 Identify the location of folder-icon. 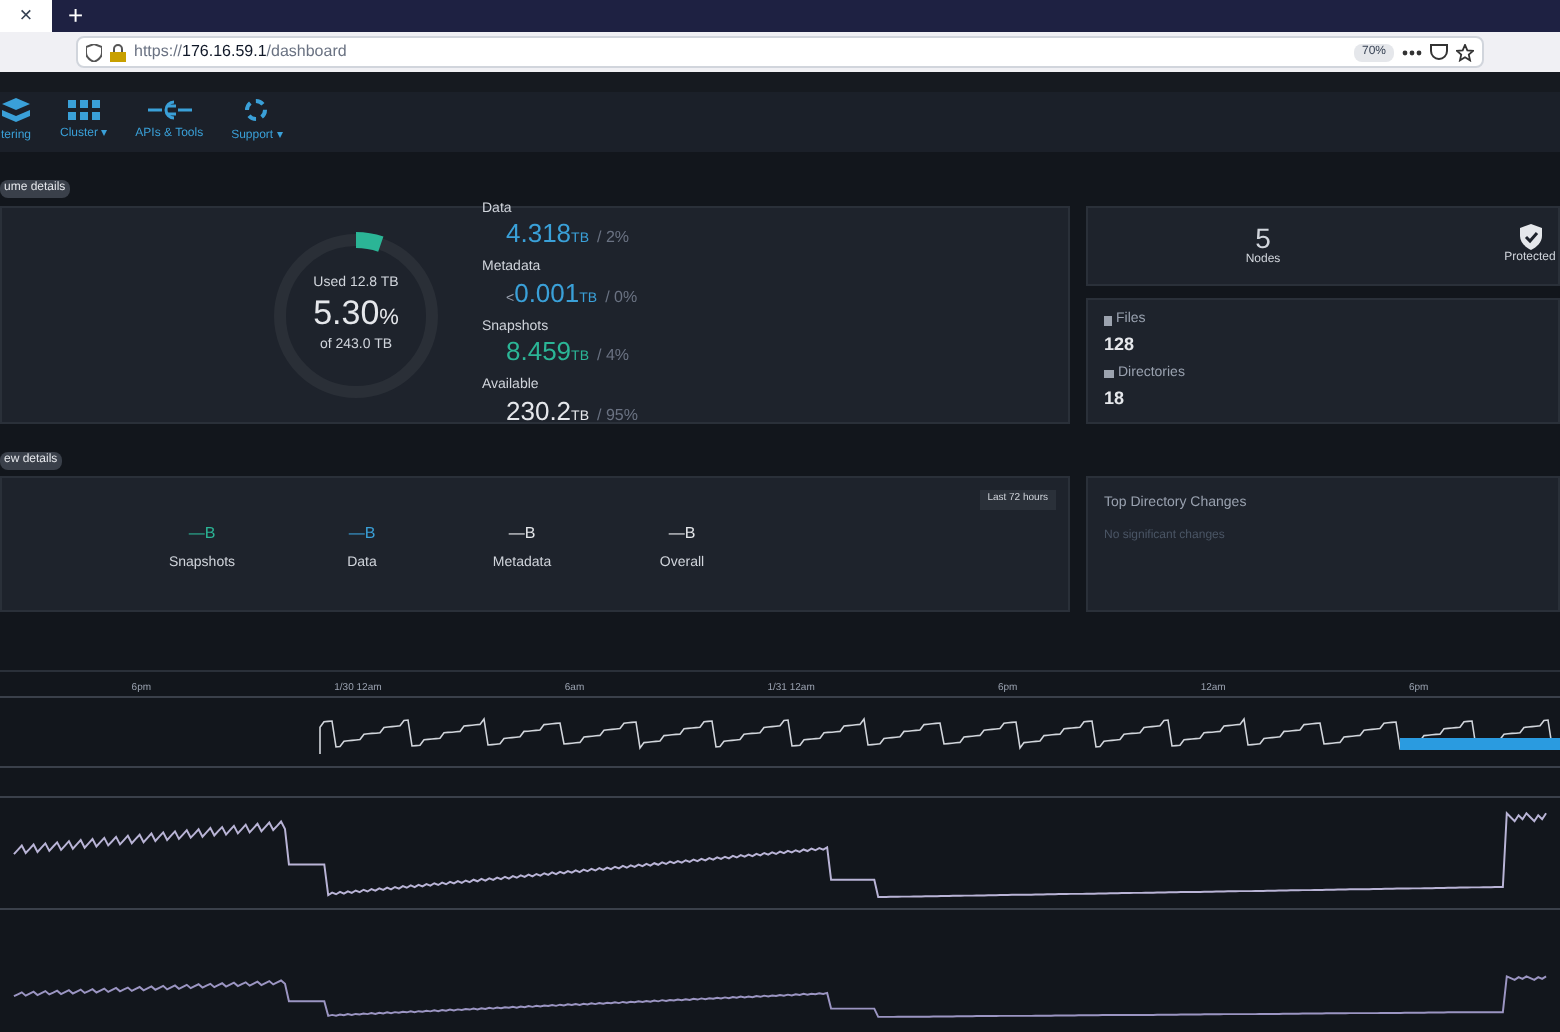
(1109, 374).